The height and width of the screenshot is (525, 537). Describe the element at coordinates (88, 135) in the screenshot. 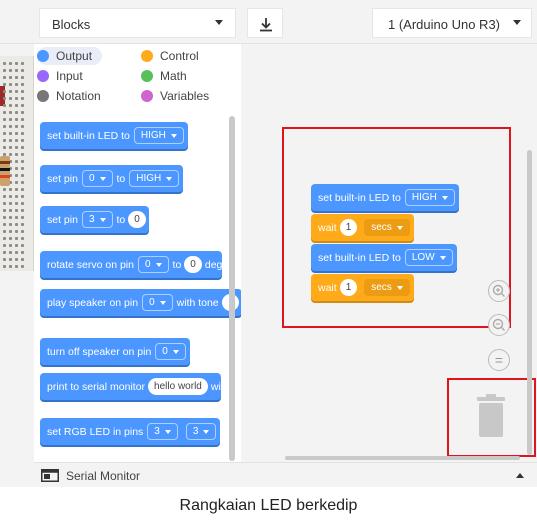

I see `block-text: set built-in LED to` at that location.